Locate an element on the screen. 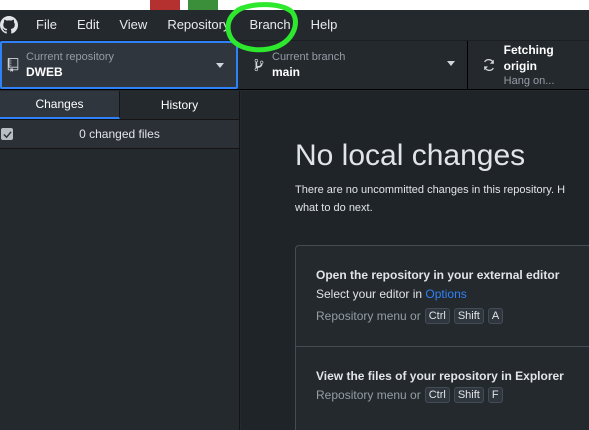  current-branch-value: main is located at coordinates (286, 72).